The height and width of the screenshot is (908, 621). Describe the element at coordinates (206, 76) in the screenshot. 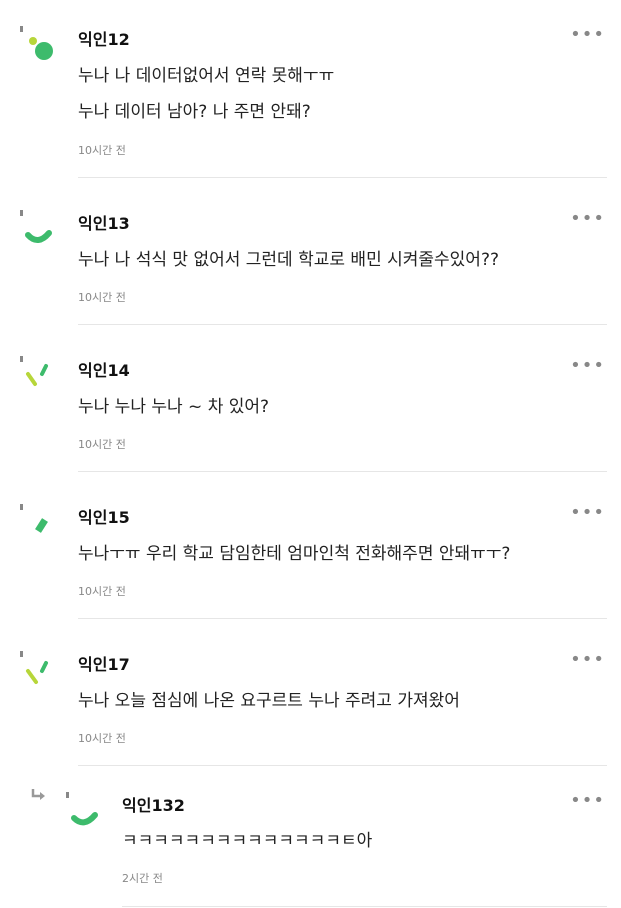

I see `comment-text: 누나 나 데이터없어서 연락 못해ㅜㅠ` at that location.